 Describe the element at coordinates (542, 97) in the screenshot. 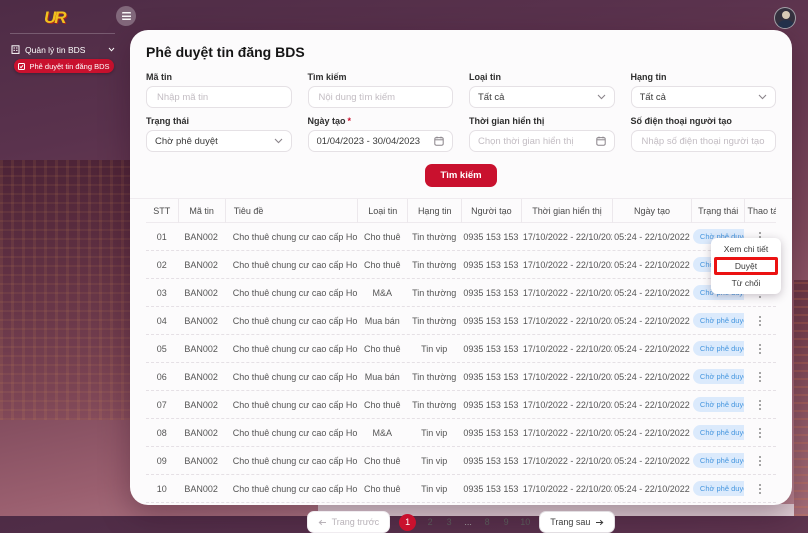

I see `loai-tin-select: Tất cả` at that location.